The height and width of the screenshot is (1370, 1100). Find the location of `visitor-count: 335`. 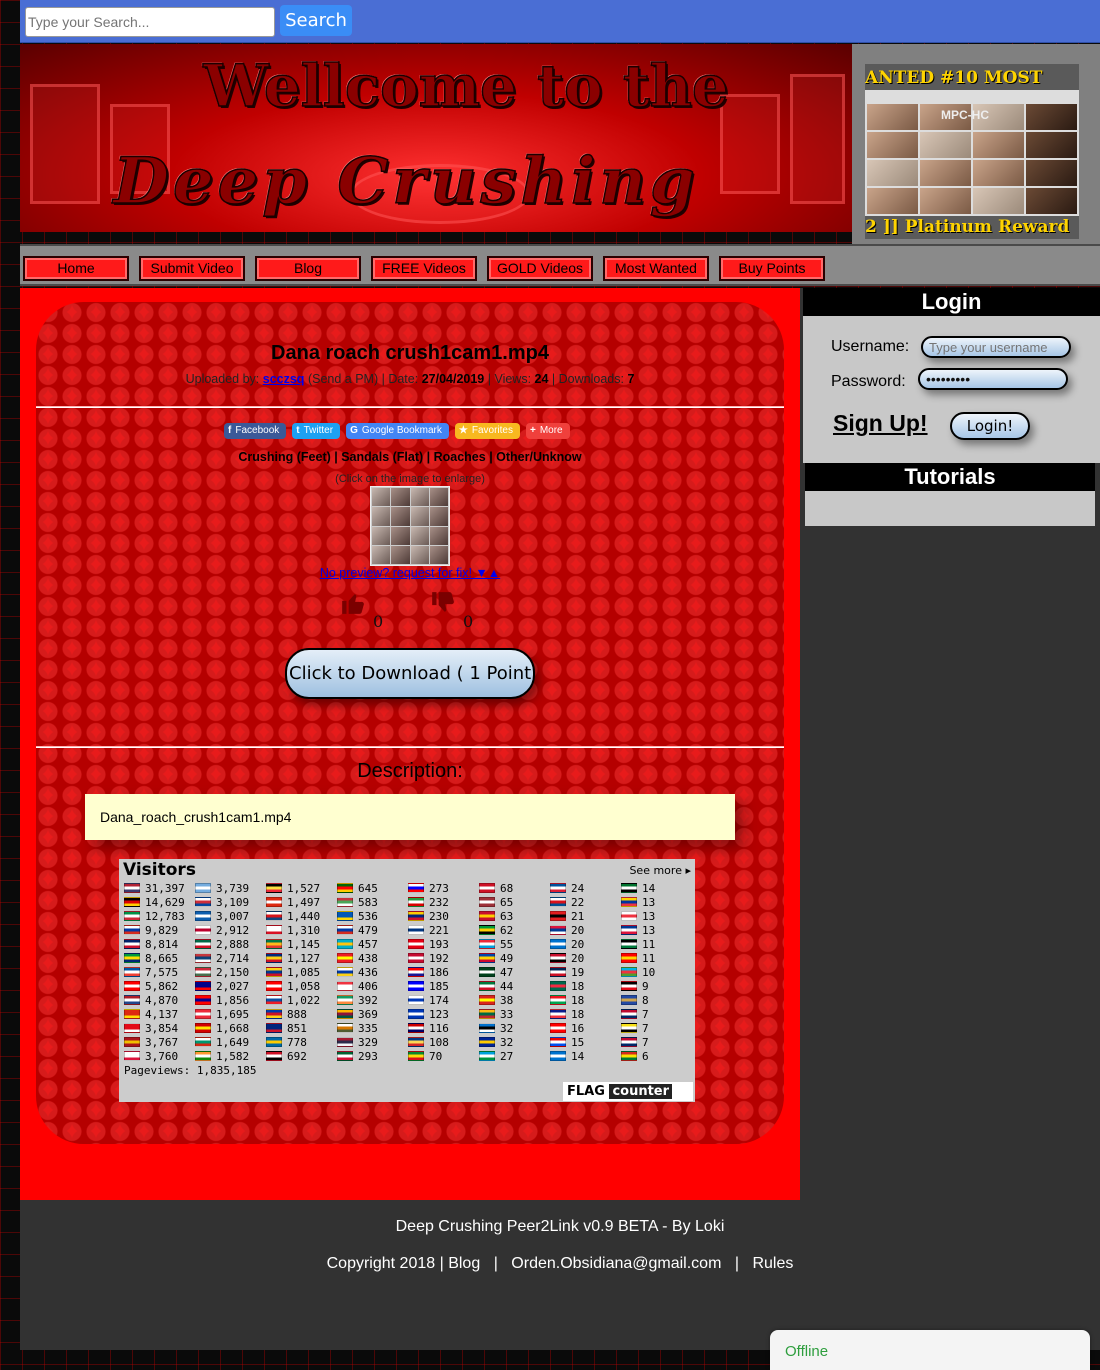

visitor-count: 335 is located at coordinates (368, 1028).